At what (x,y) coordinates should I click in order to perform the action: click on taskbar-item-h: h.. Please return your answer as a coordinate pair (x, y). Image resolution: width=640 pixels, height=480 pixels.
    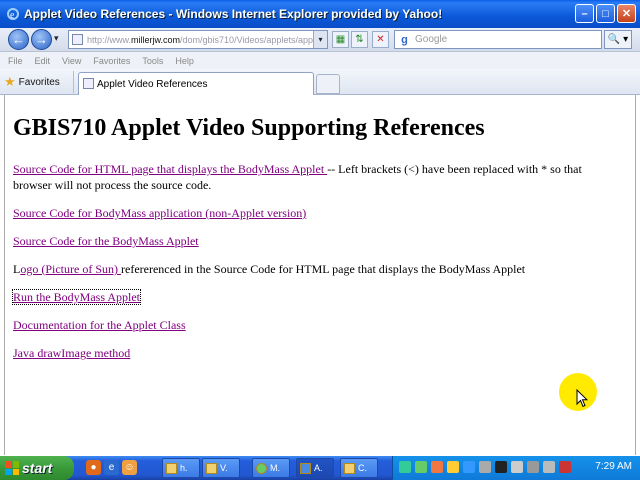
    Looking at the image, I should click on (181, 468).